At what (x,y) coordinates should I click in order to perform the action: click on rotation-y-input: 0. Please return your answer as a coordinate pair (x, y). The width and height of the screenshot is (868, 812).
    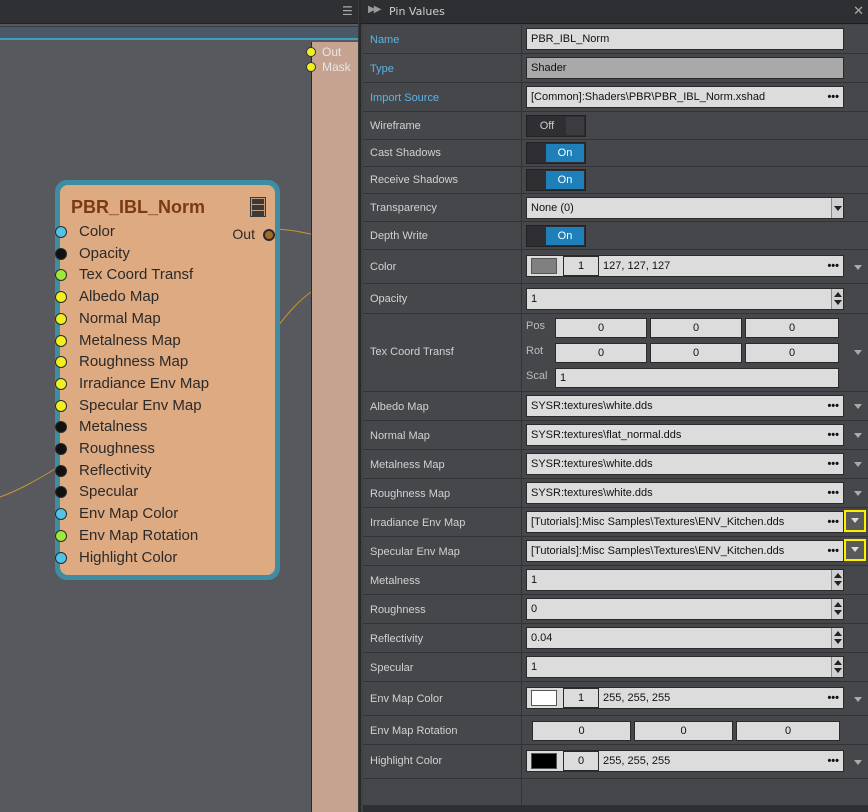
    Looking at the image, I should click on (683, 731).